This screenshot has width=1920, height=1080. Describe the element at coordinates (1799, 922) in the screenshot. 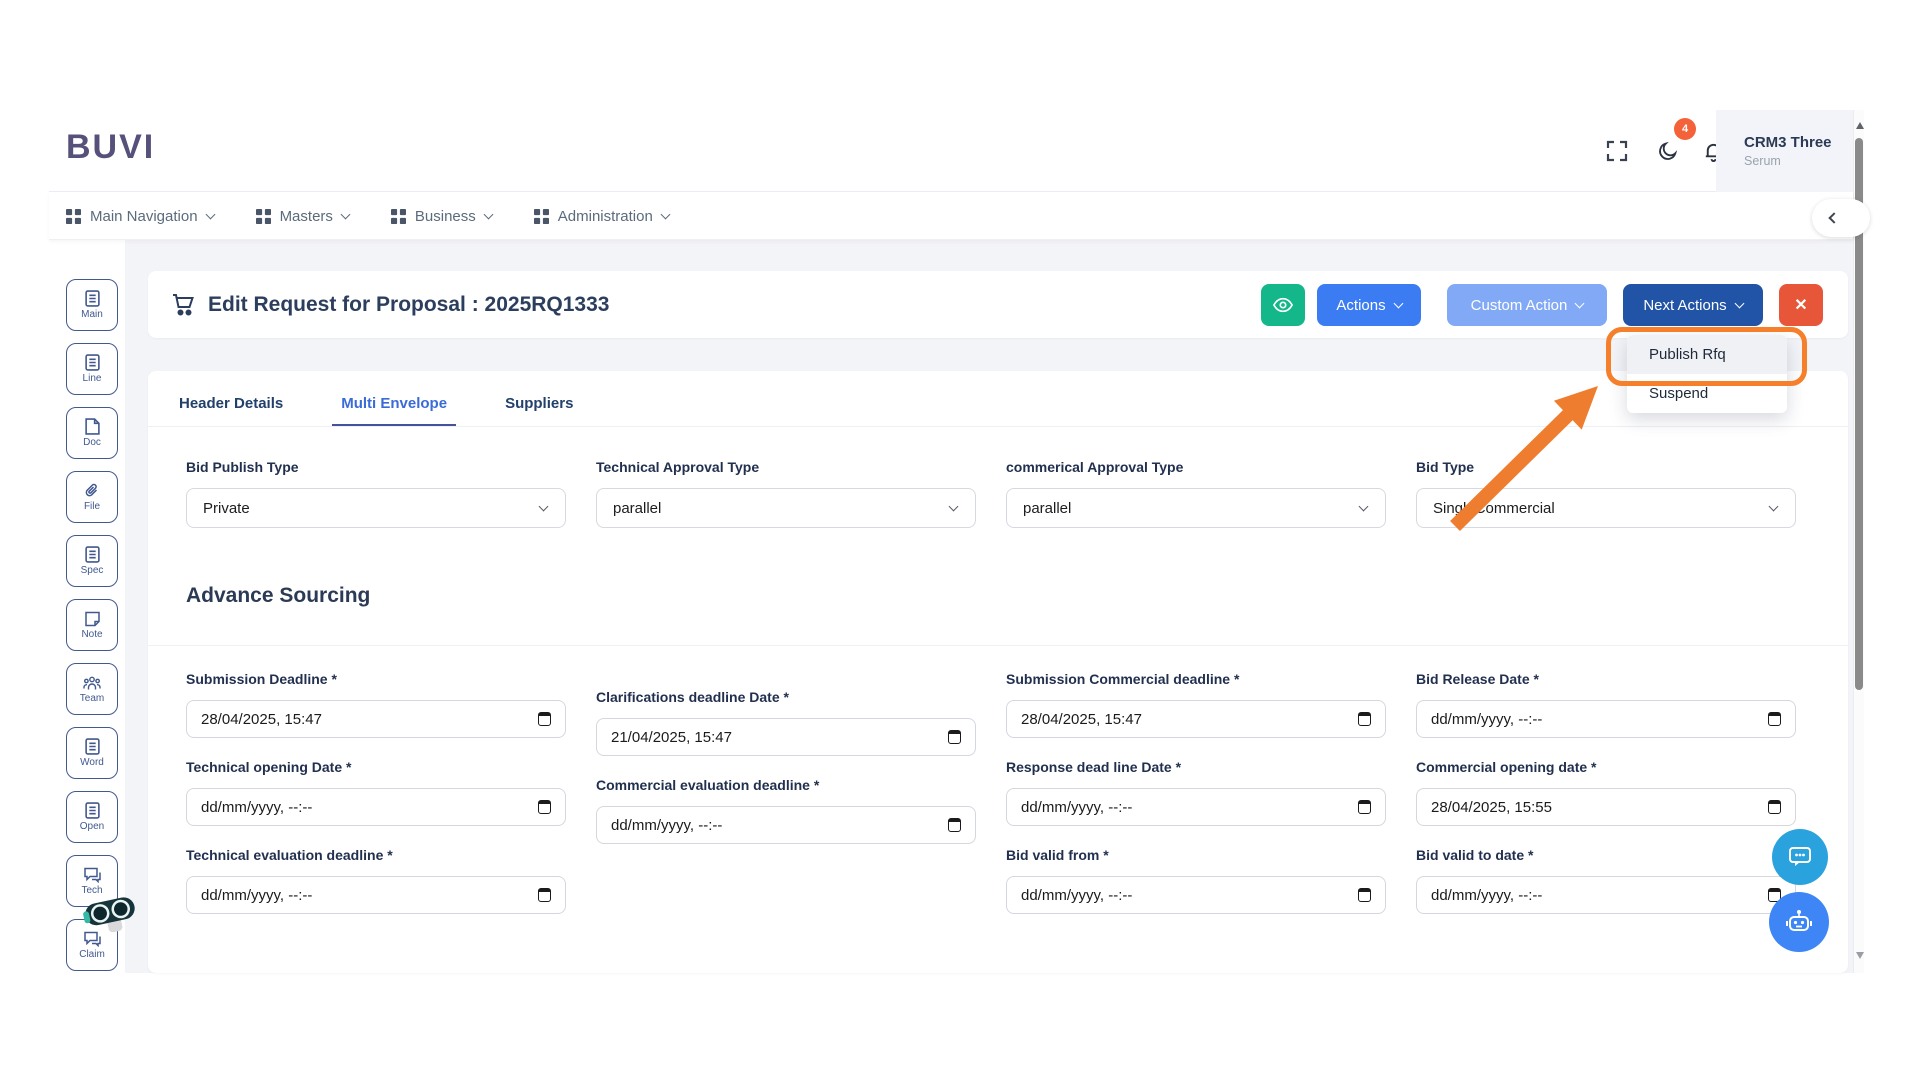

I see `assistant-robot-fab-button` at that location.